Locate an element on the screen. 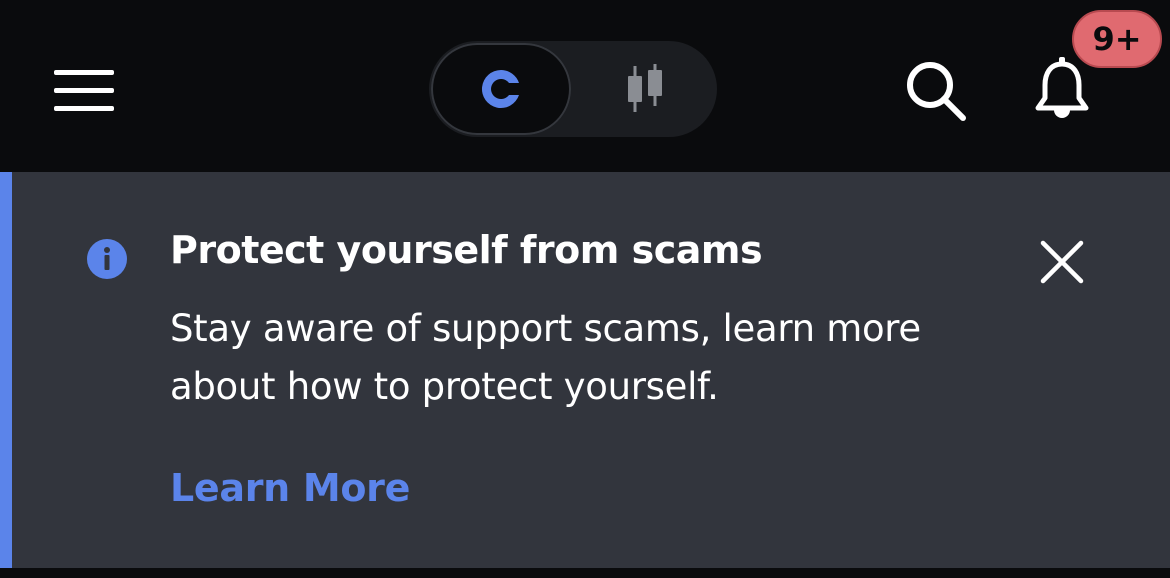  close-icon is located at coordinates (1062, 262).